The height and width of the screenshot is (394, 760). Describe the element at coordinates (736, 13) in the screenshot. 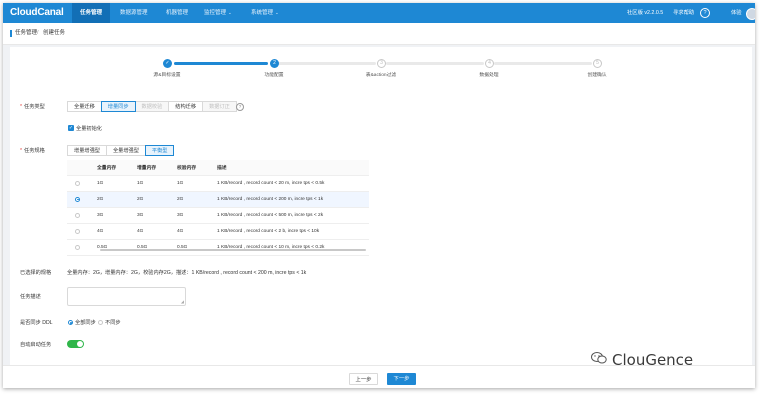

I see `user-name: 体验` at that location.